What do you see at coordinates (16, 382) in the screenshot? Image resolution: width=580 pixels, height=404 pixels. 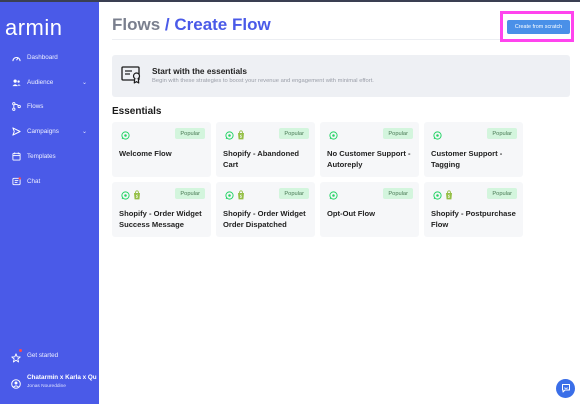 I see `user-icon` at bounding box center [16, 382].